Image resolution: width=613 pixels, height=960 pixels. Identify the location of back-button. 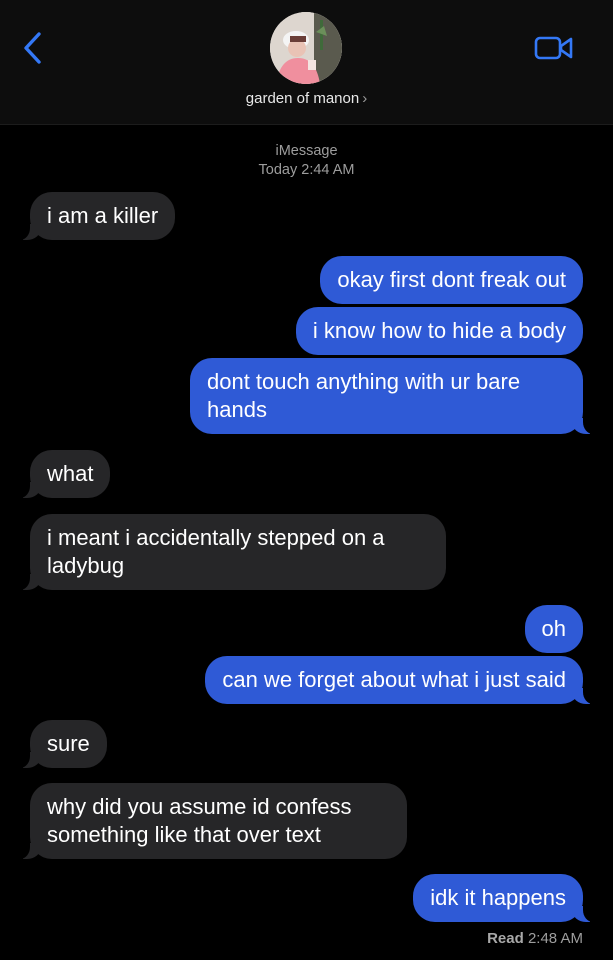
(33, 48).